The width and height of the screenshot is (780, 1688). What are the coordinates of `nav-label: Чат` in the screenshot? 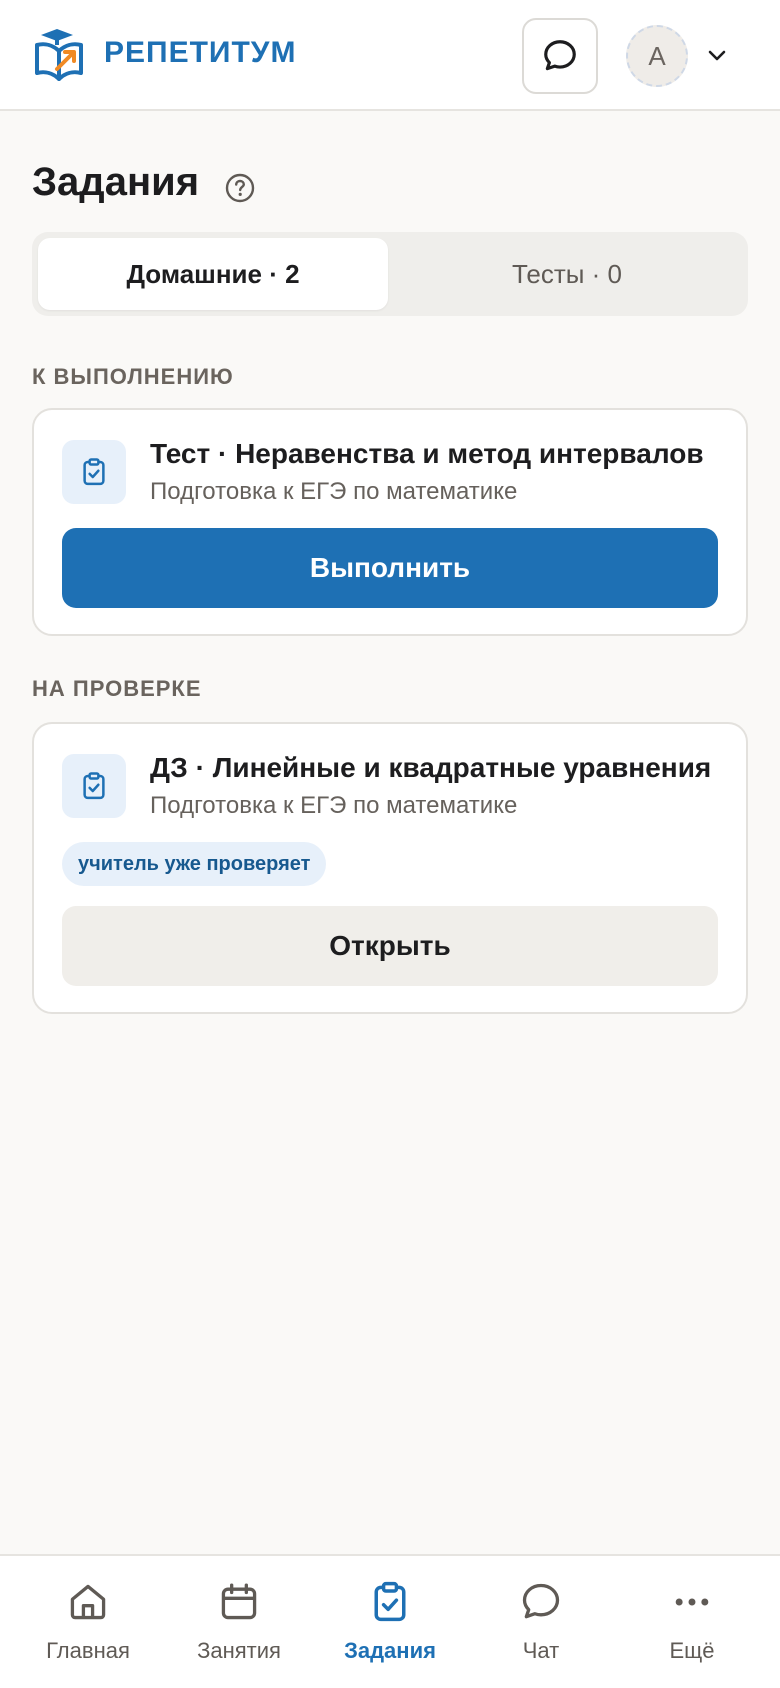 It's located at (541, 1650).